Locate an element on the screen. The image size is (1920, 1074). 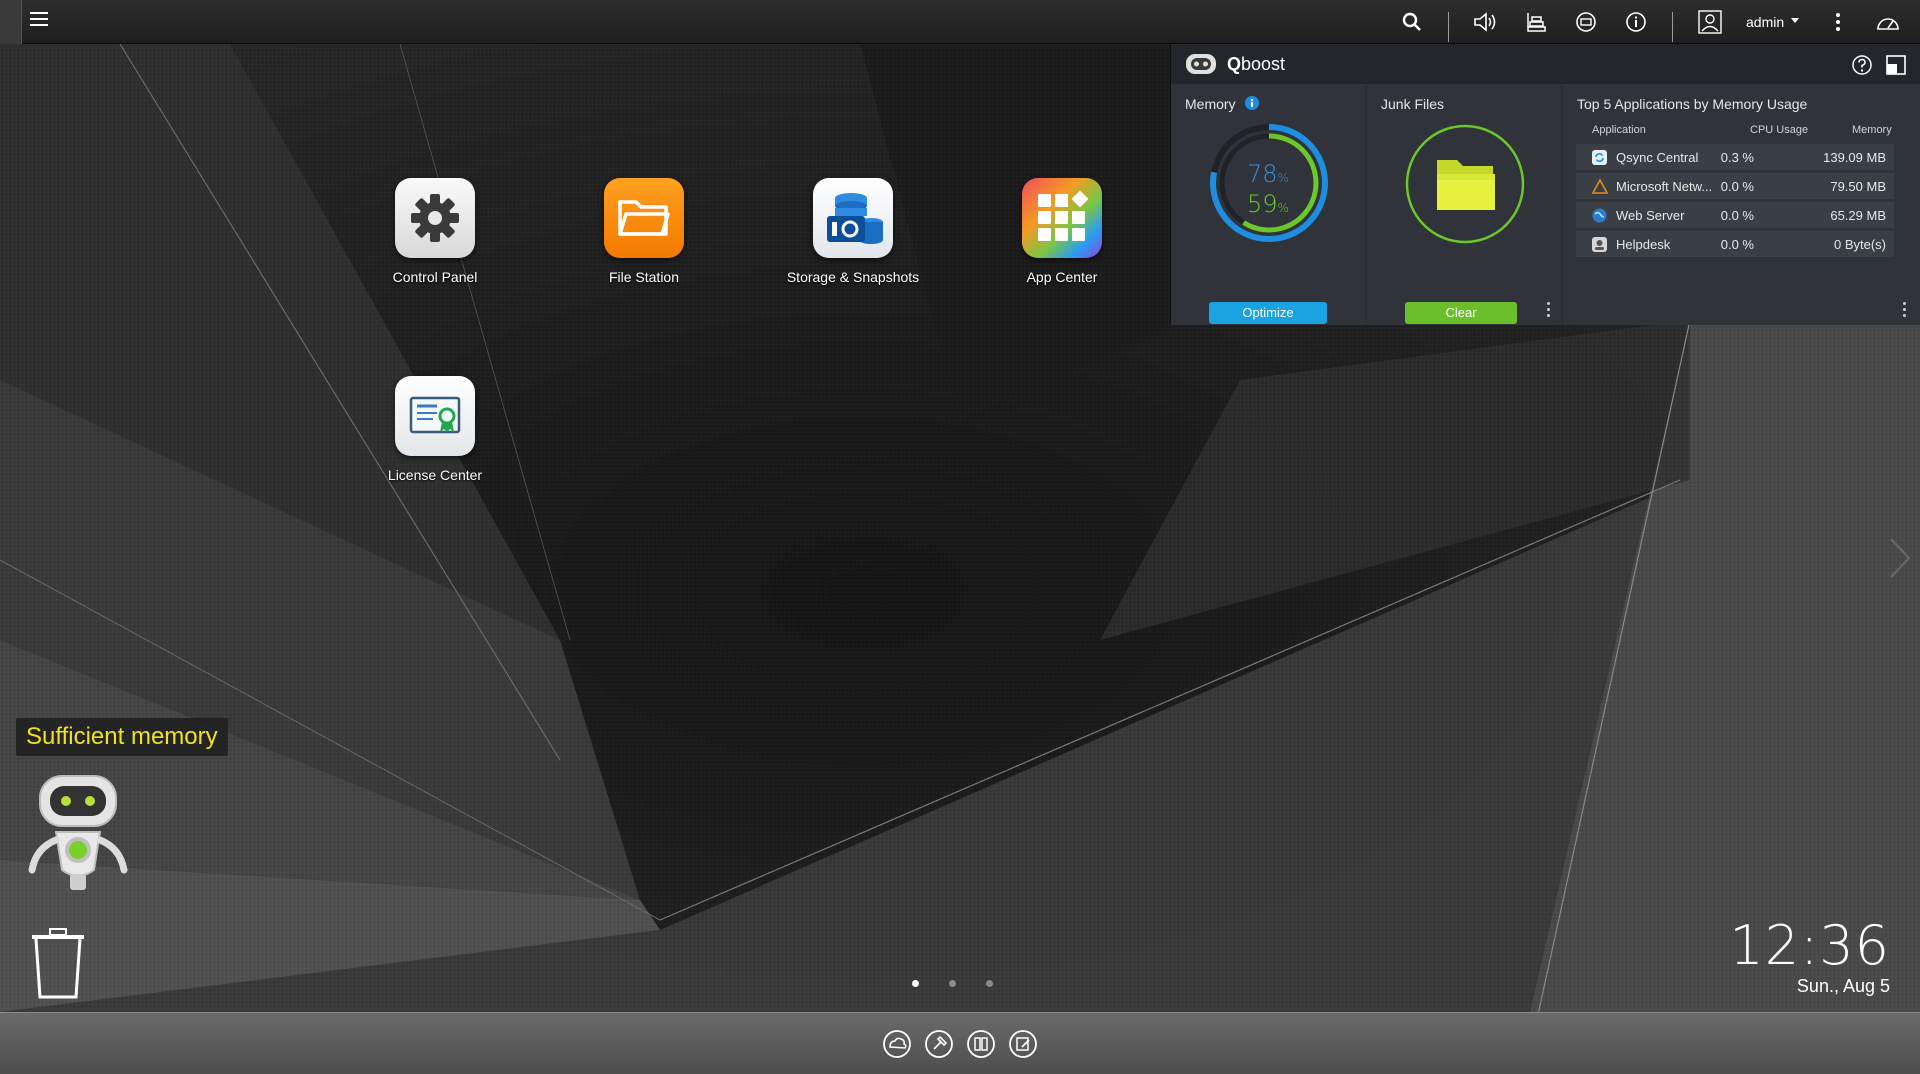
app-memory: 79.50 MB is located at coordinates (1858, 186).